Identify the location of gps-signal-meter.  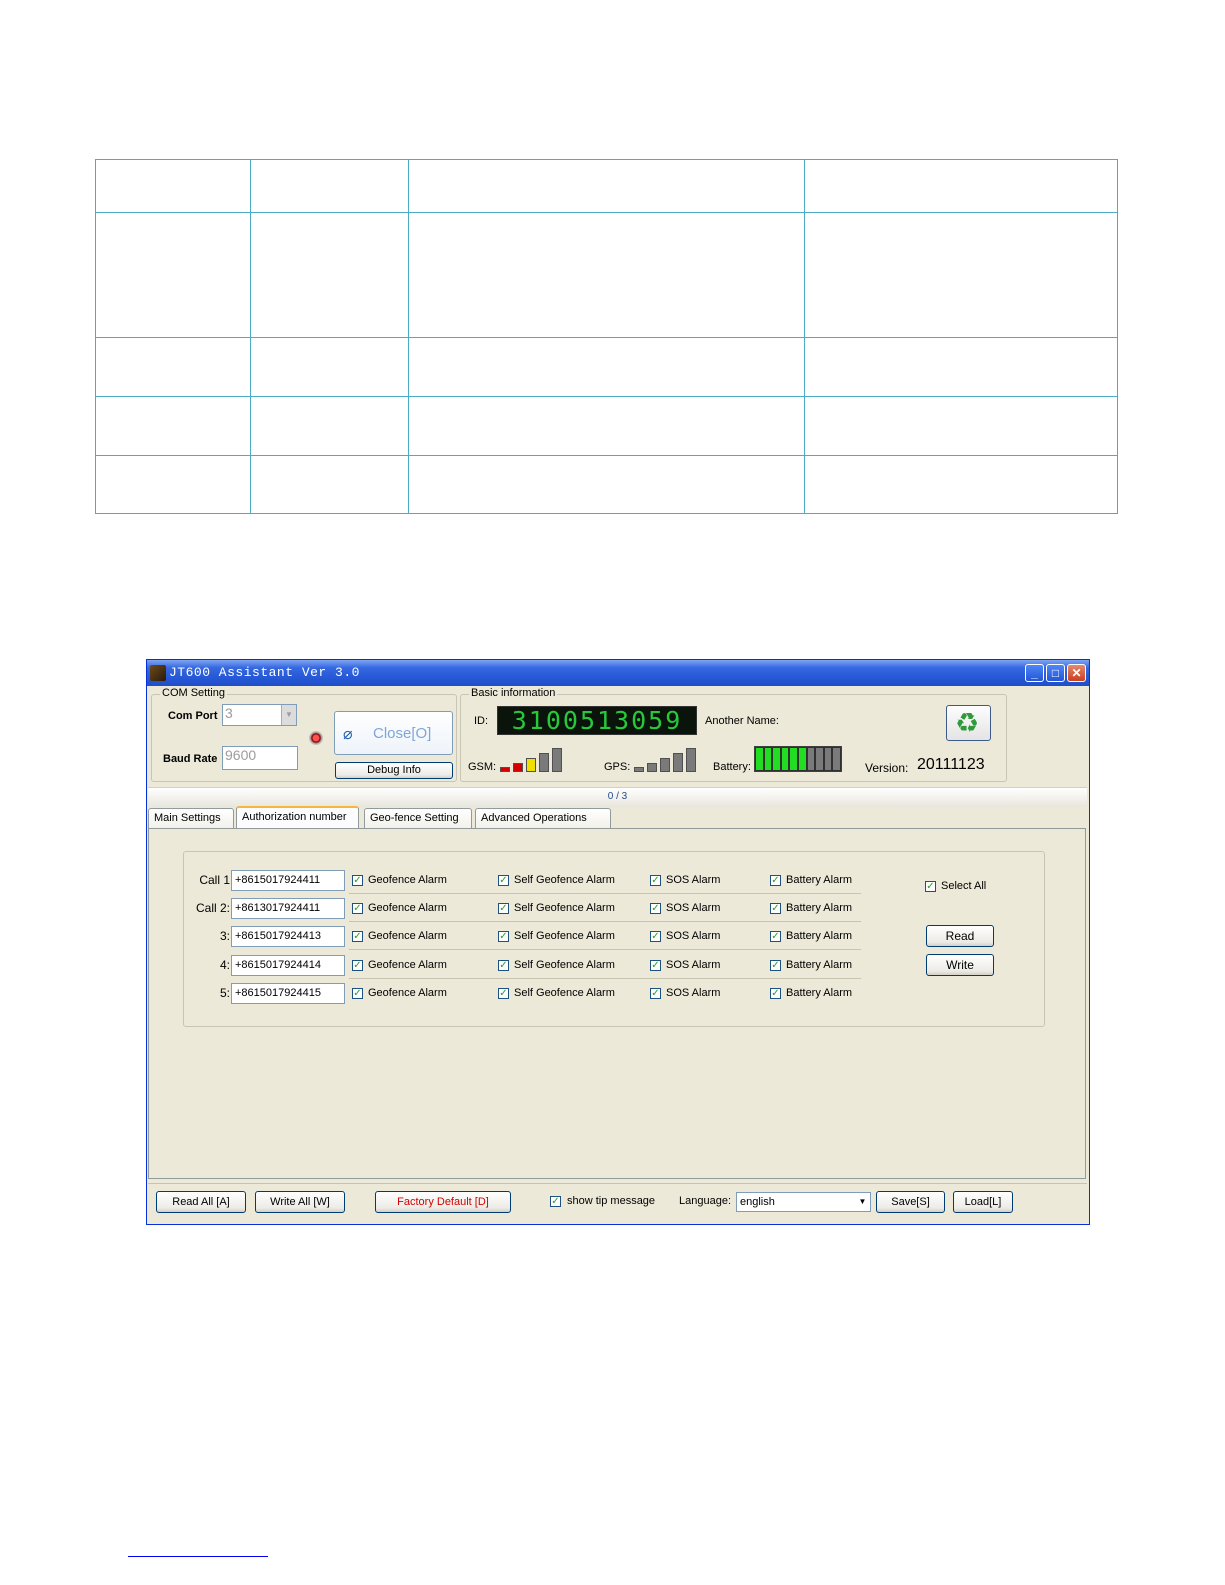
(667, 759).